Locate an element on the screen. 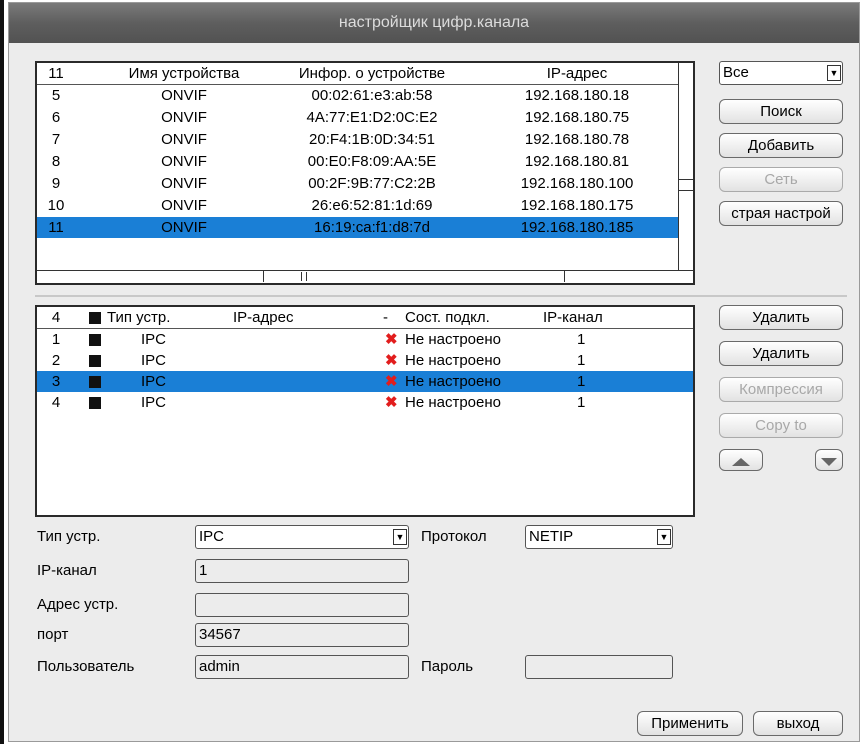  cell-index: 3 is located at coordinates (56, 381).